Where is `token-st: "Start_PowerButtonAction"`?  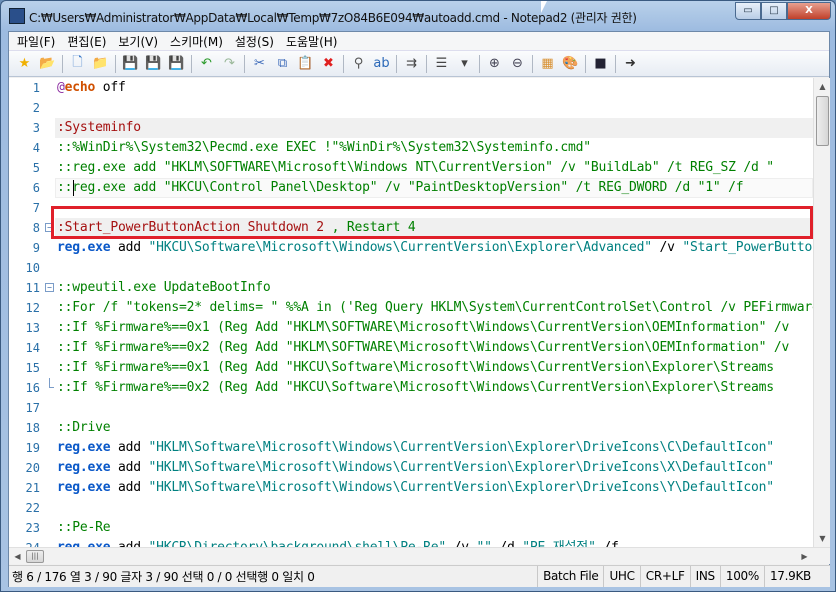 token-st: "Start_PowerButtonAction" is located at coordinates (747, 247).